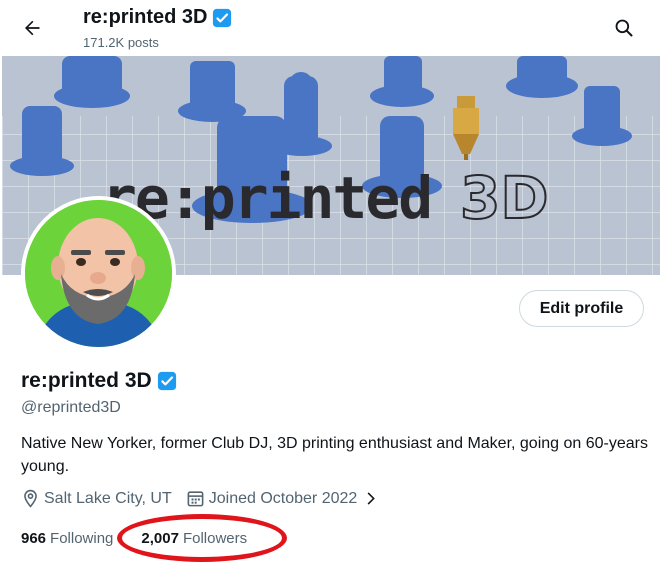  I want to click on arrow-left-icon, so click(32, 28).